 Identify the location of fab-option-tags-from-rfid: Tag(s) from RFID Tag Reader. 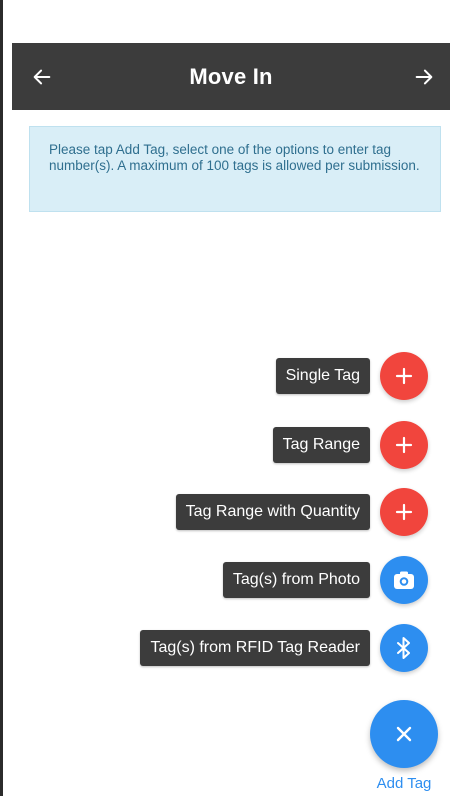
(284, 648).